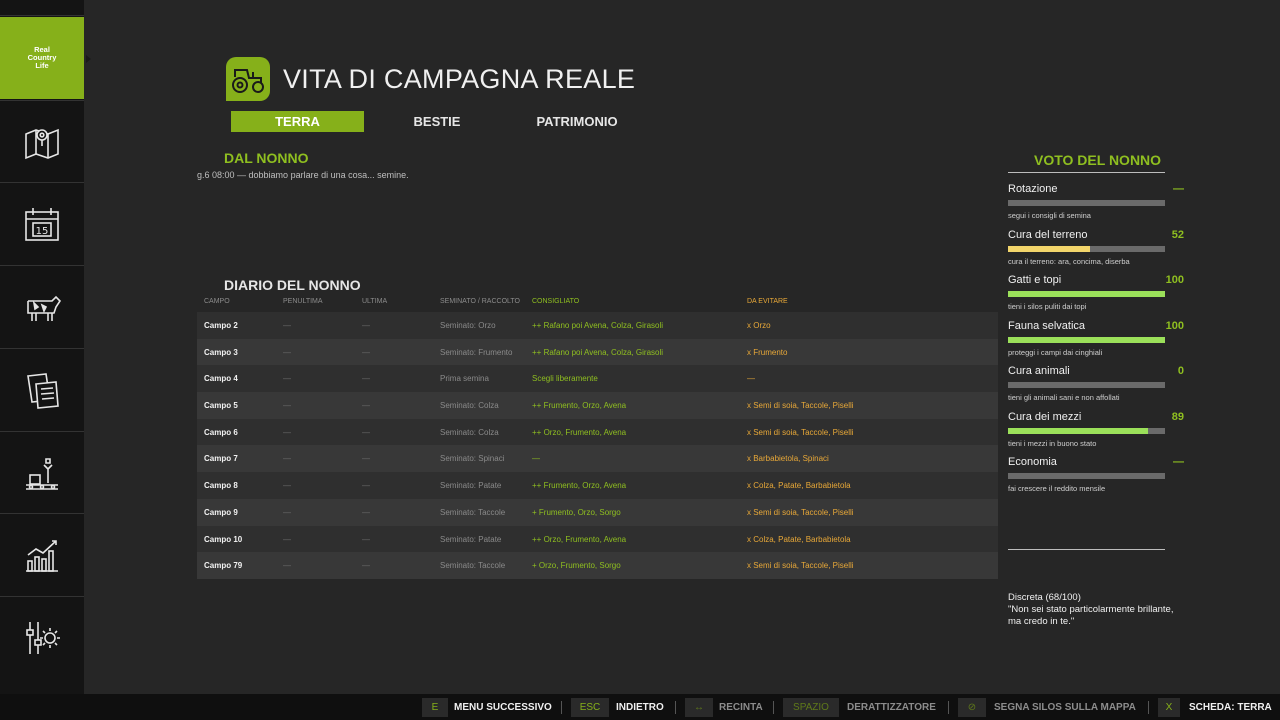  I want to click on sidebar-item-statistics, so click(42, 554).